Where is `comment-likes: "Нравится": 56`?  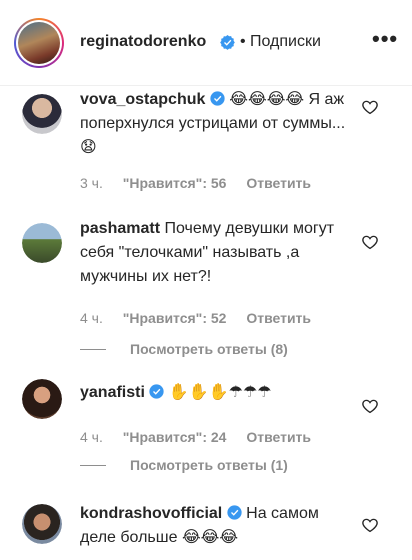 comment-likes: "Нравится": 56 is located at coordinates (175, 183).